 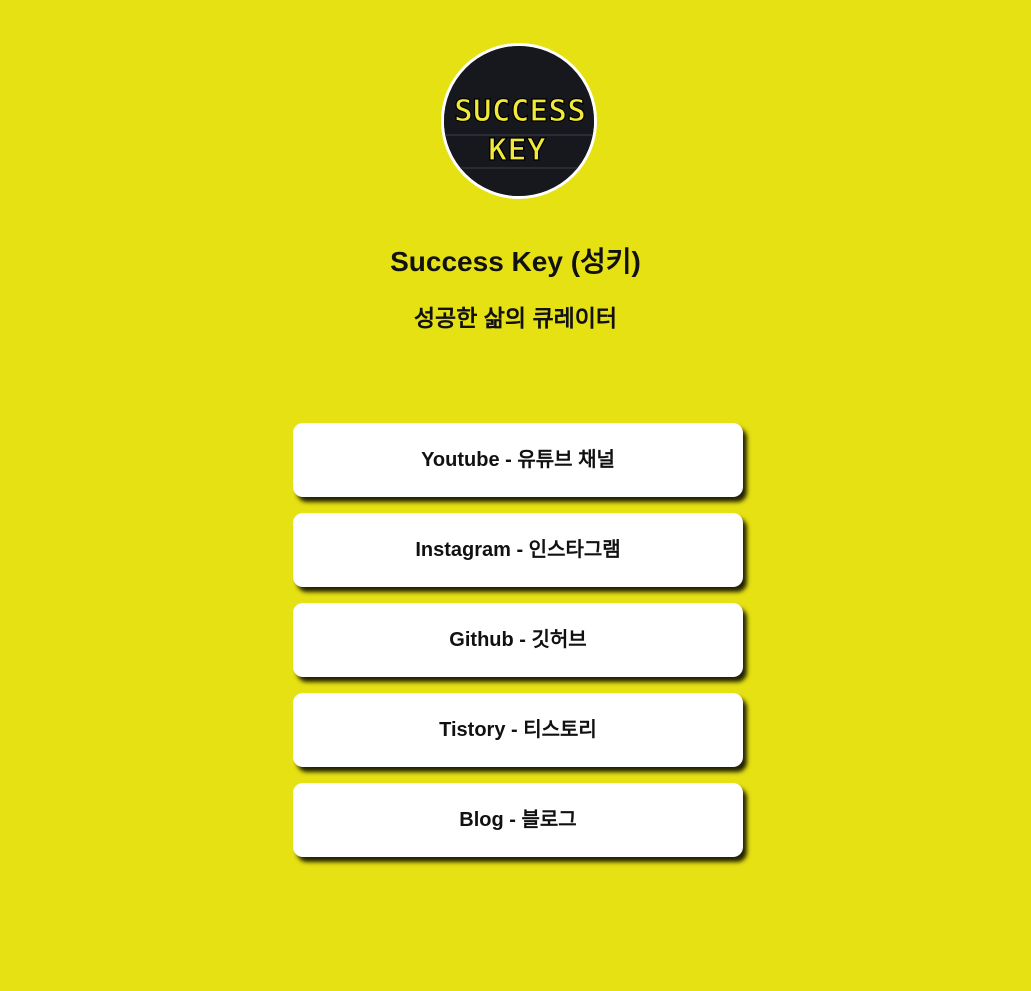 What do you see at coordinates (517, 150) in the screenshot?
I see `logo-text-line2: KEY` at bounding box center [517, 150].